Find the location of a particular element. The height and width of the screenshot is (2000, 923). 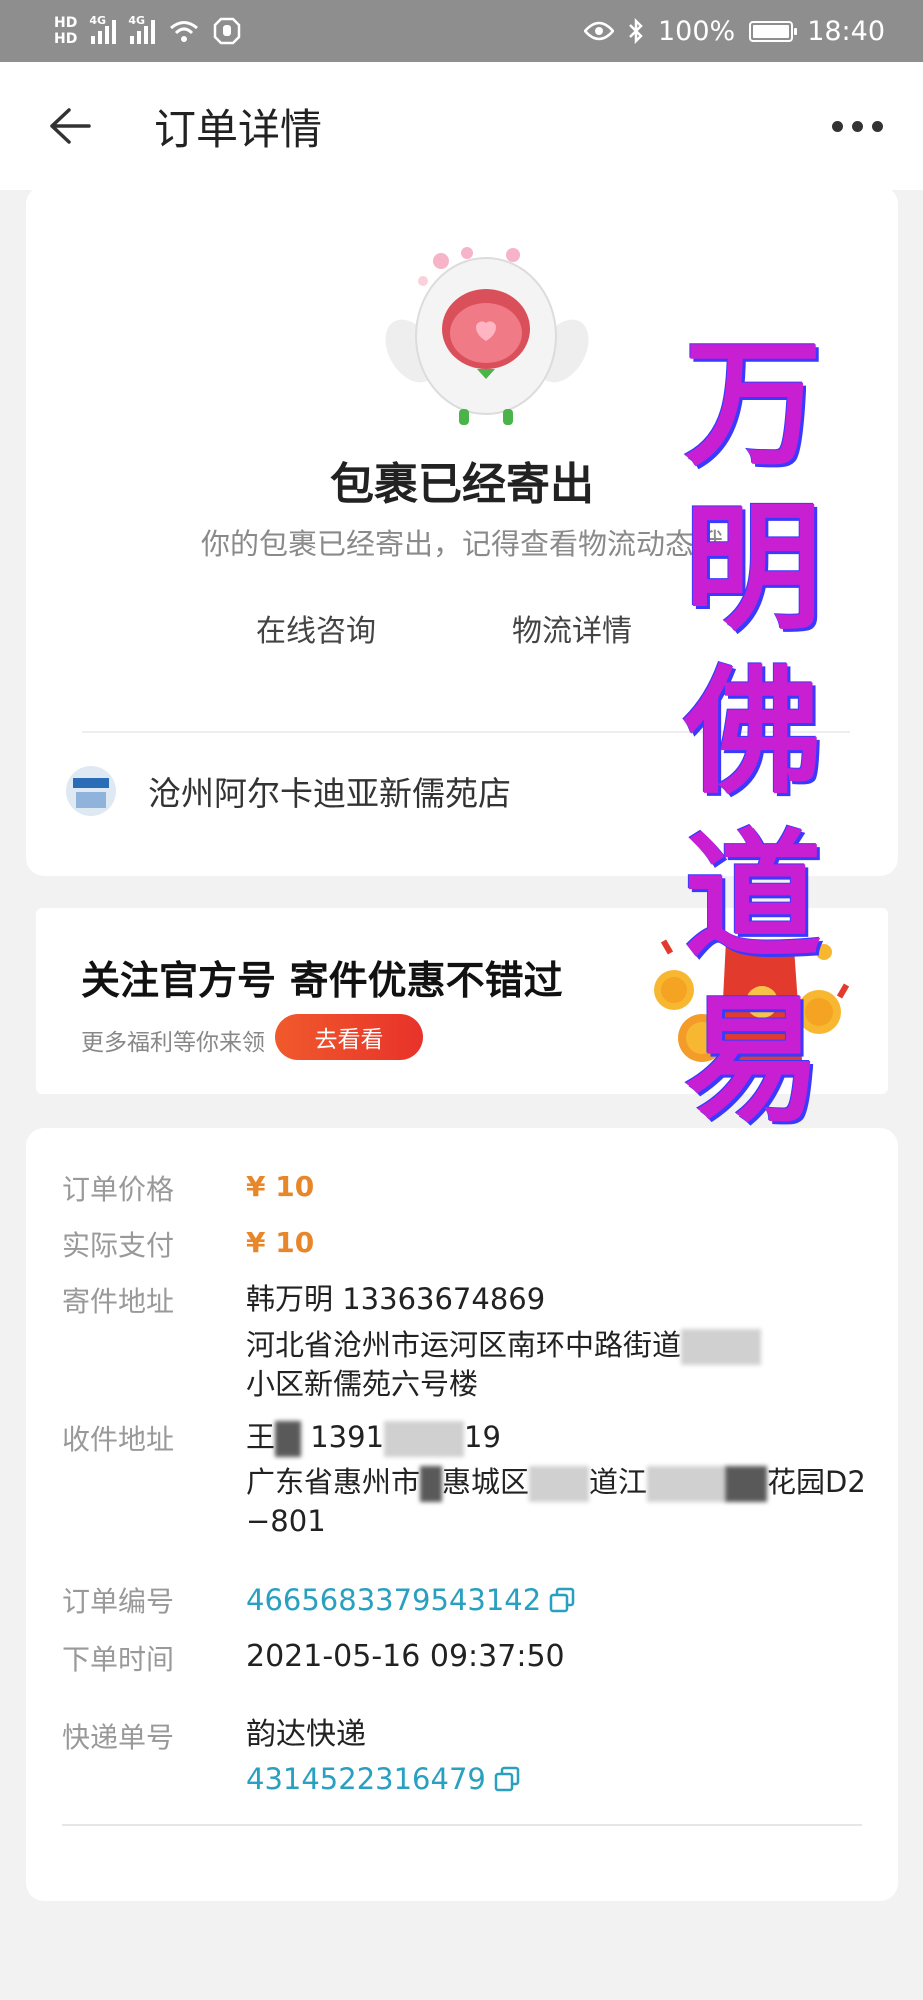

paid-amount-label: 实际支付 is located at coordinates (118, 1245).